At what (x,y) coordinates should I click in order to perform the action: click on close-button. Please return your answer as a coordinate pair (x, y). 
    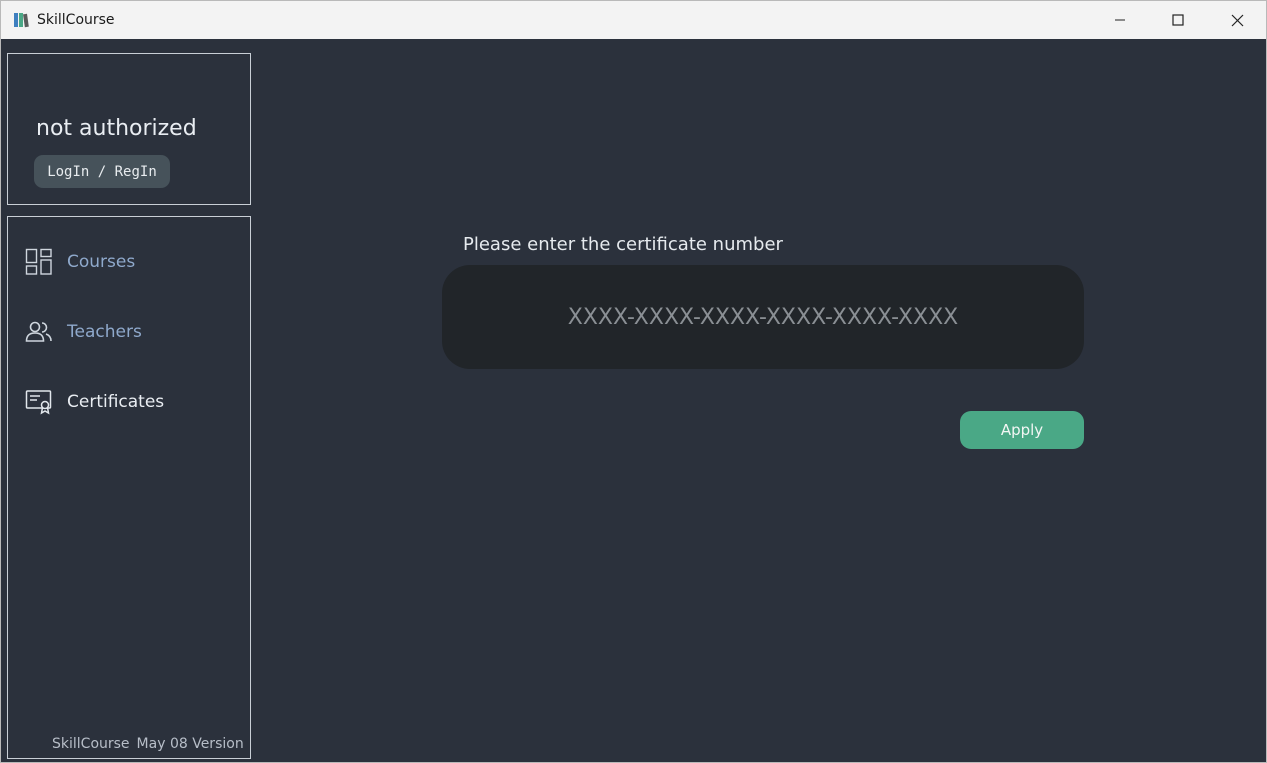
    Looking at the image, I should click on (1237, 20).